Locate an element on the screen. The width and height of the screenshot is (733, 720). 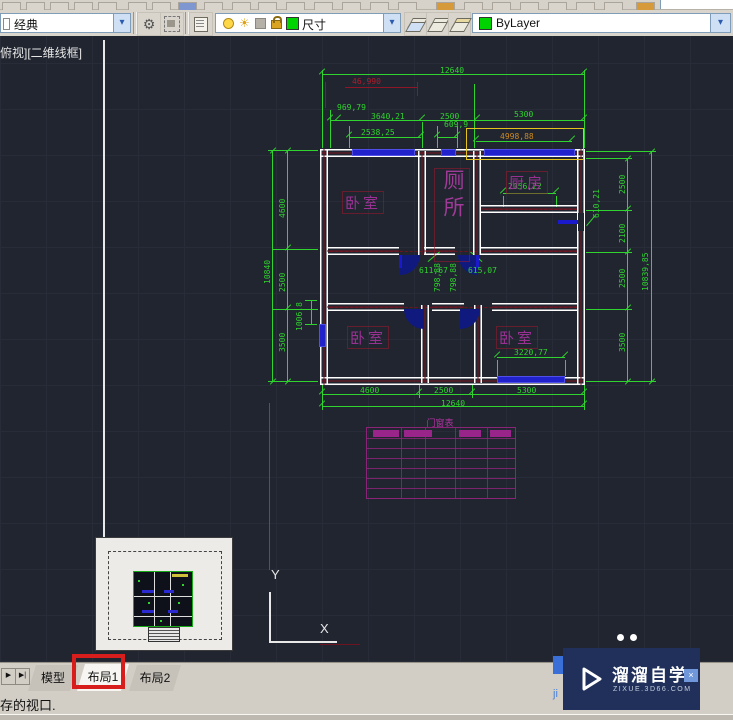
red-dim-line is located at coordinates (381, 87).